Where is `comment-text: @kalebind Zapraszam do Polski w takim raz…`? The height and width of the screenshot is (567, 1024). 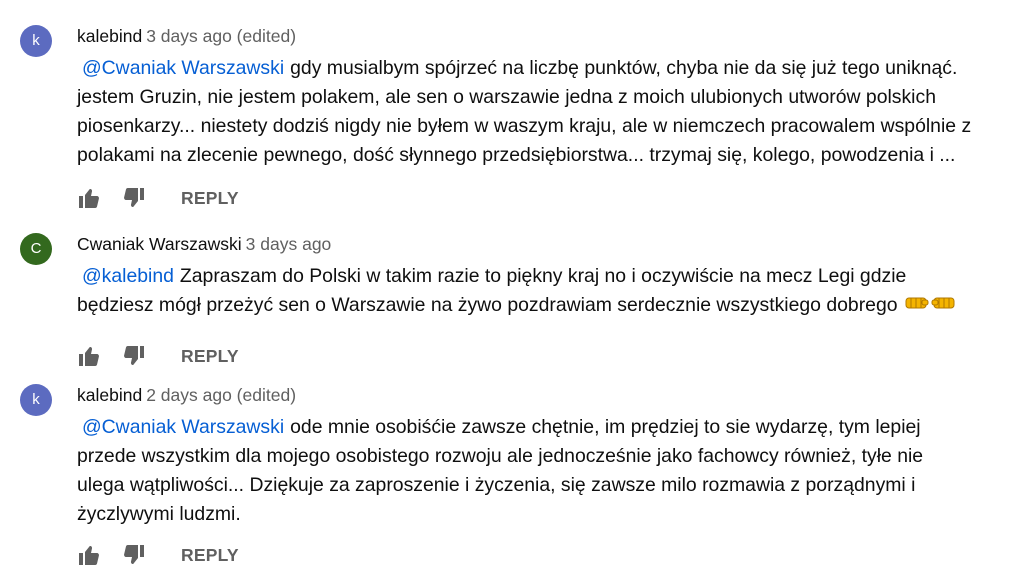 comment-text: @kalebind Zapraszam do Polski w takim raz… is located at coordinates (550, 291).